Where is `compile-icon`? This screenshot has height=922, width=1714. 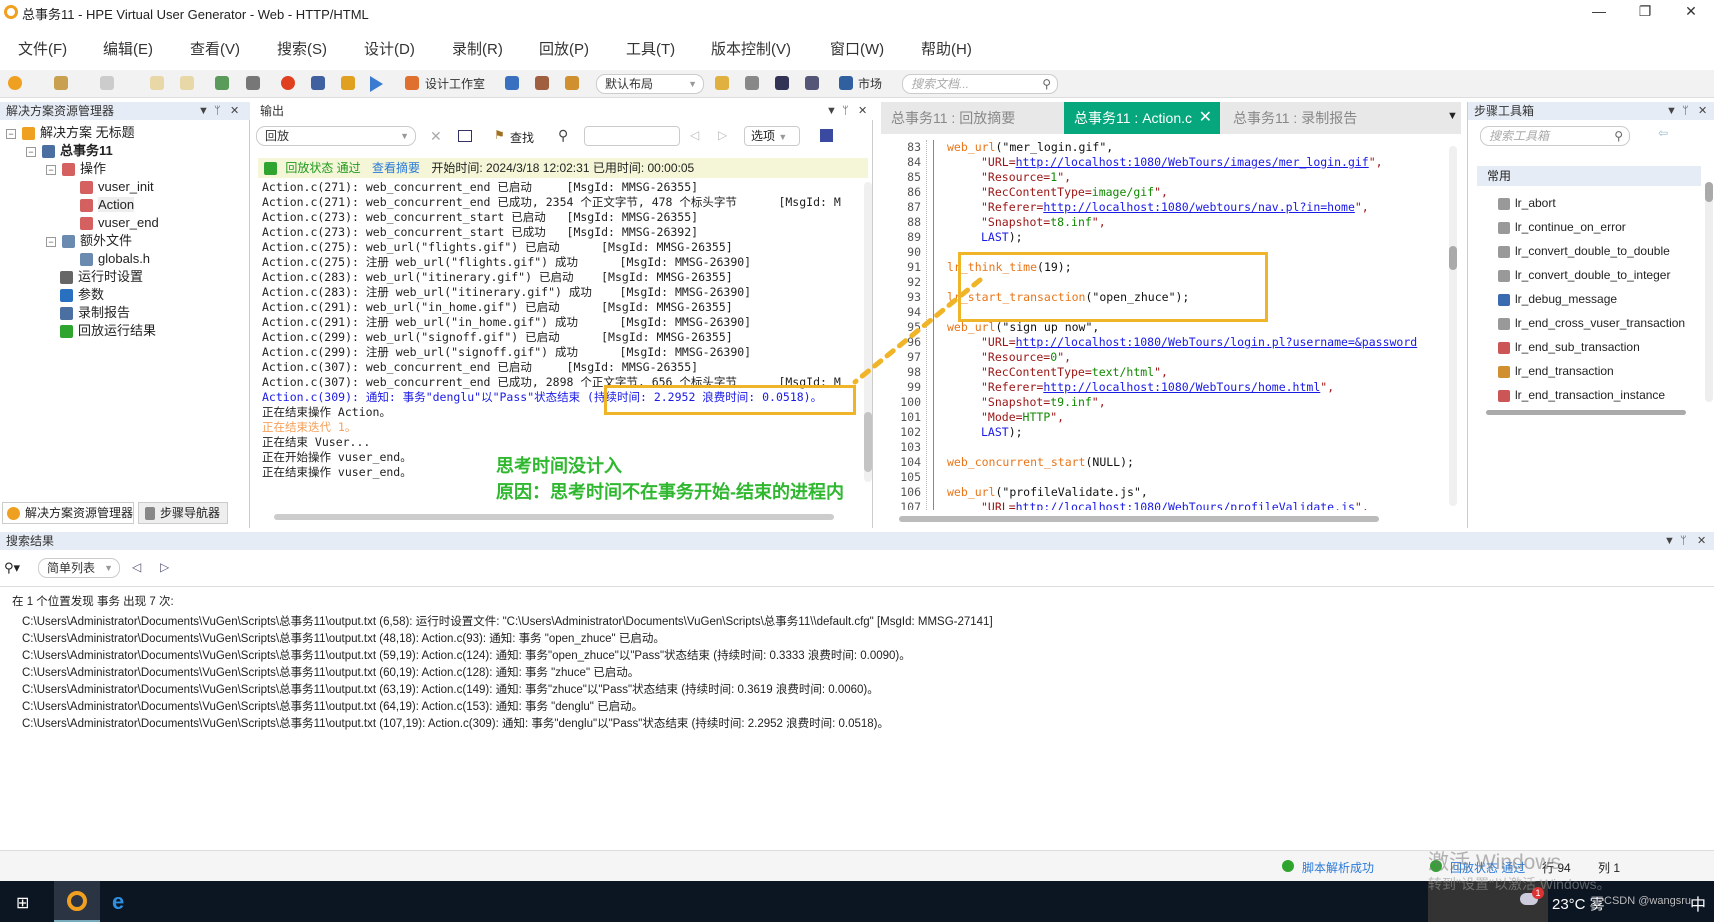 compile-icon is located at coordinates (318, 83).